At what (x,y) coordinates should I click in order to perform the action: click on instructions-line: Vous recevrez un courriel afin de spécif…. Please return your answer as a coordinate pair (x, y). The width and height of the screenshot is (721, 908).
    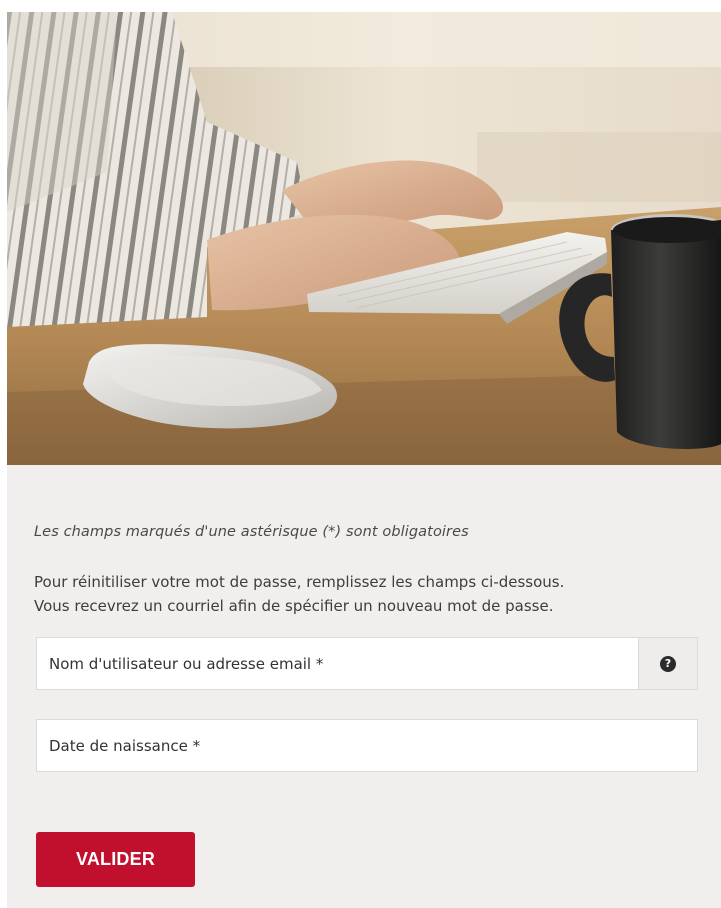
    Looking at the image, I should click on (294, 606).